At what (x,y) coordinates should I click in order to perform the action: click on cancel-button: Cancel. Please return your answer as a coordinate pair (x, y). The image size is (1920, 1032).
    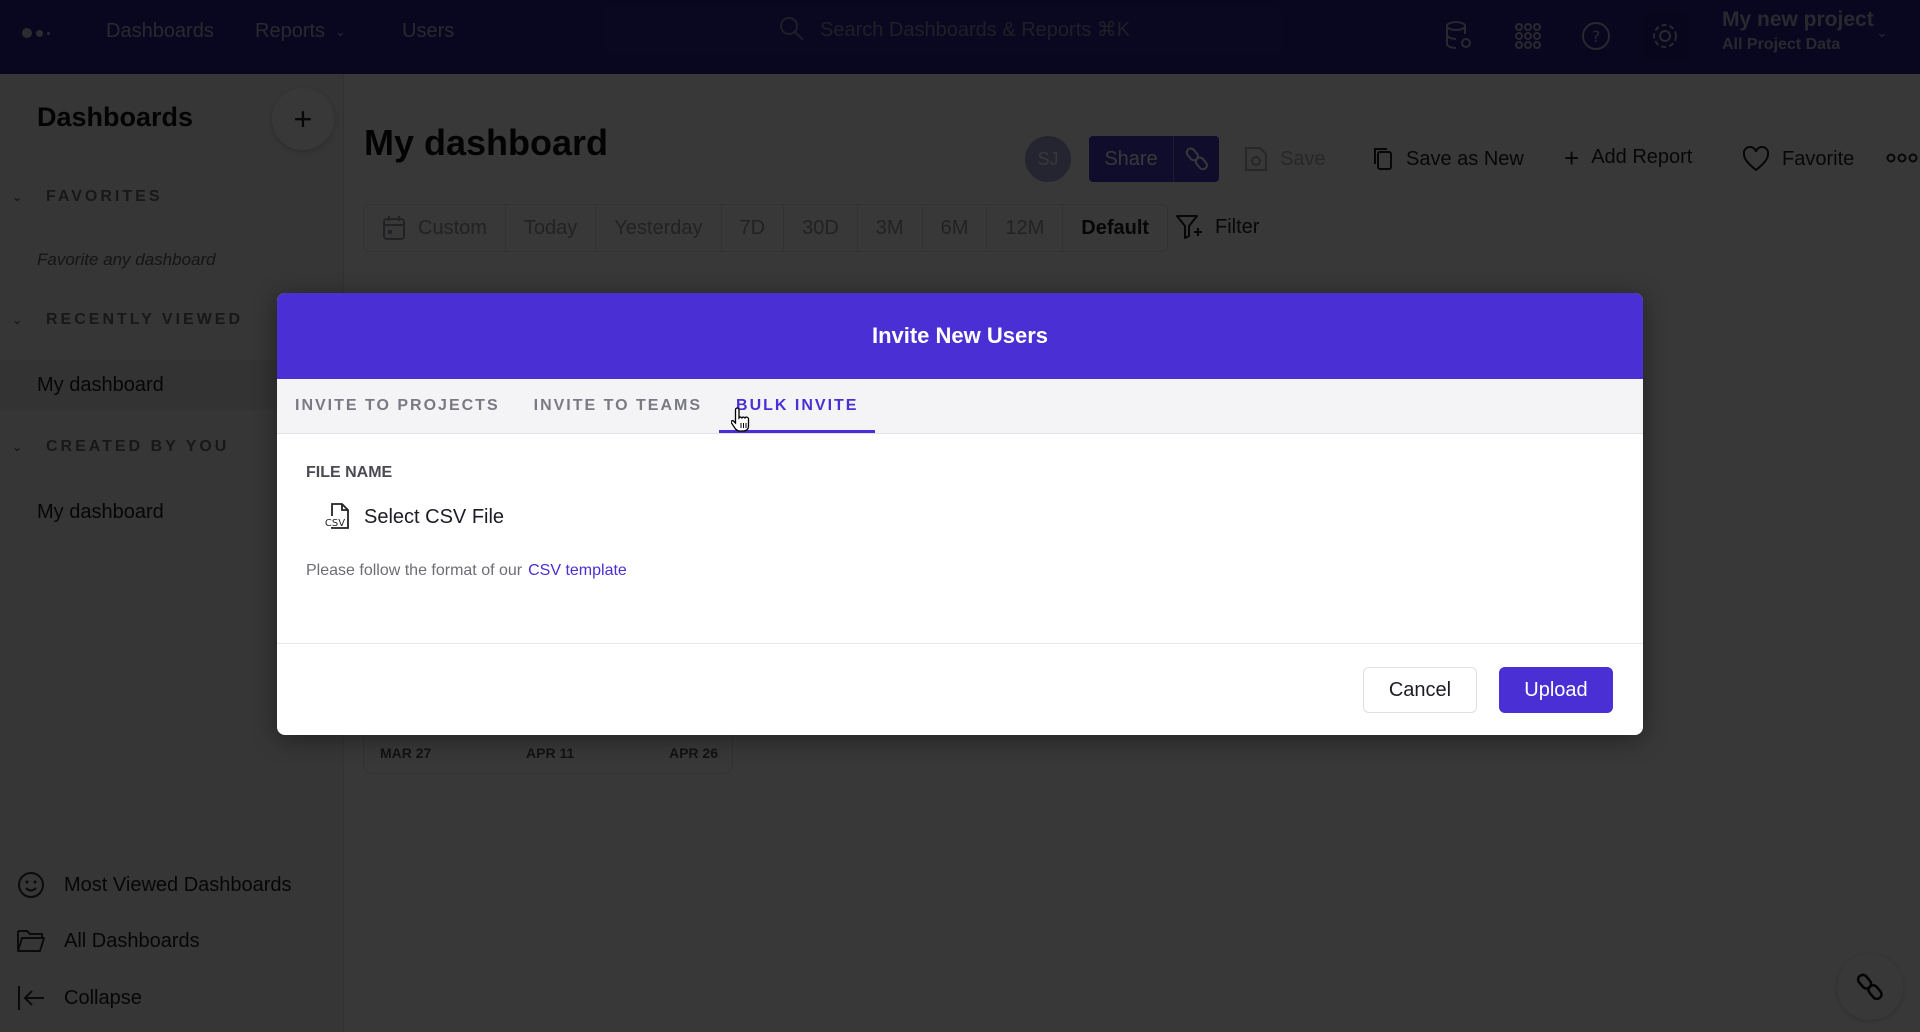
    Looking at the image, I should click on (1420, 690).